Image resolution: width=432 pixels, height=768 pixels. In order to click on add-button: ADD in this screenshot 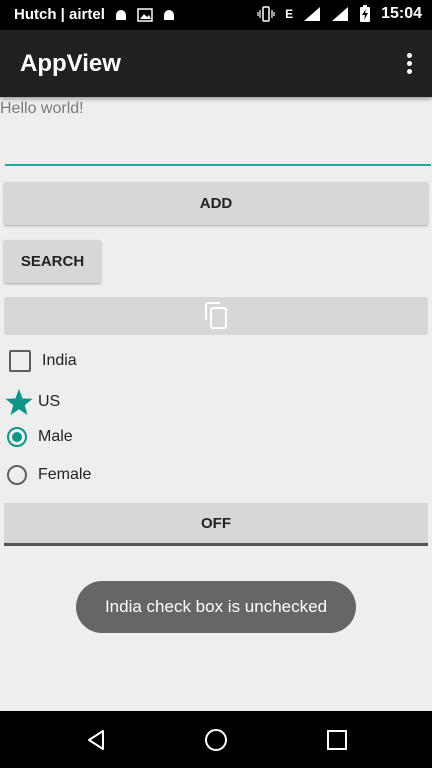, I will do `click(216, 203)`.